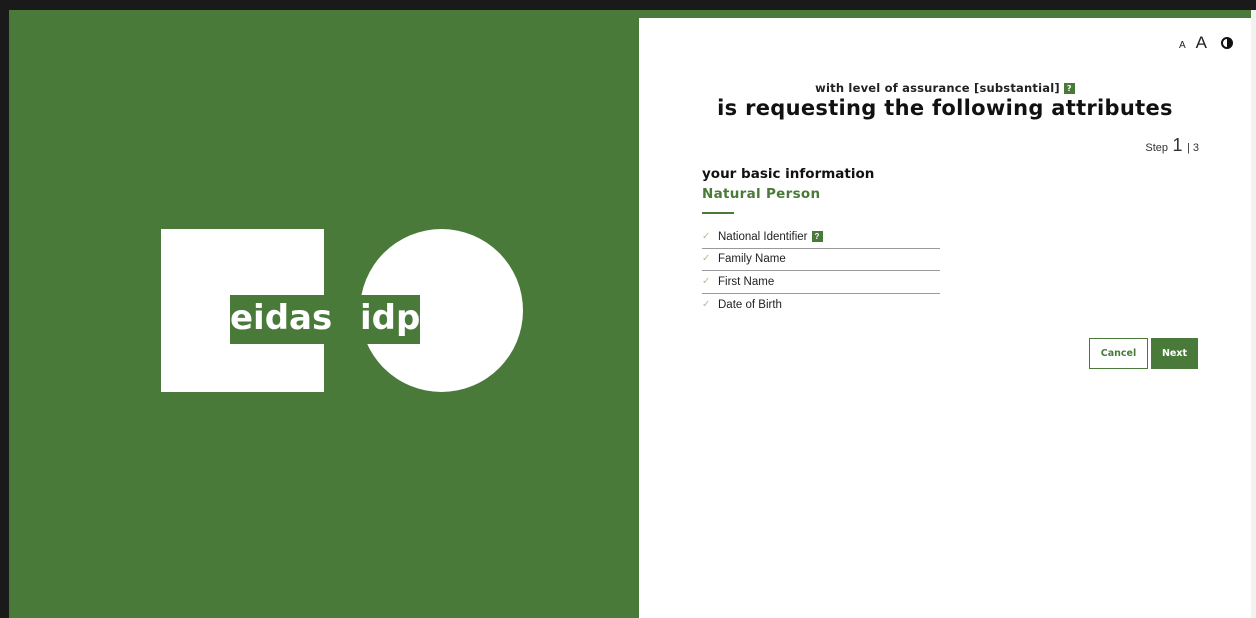 The image size is (1256, 618). Describe the element at coordinates (1157, 148) in the screenshot. I see `step-word: Step` at that location.